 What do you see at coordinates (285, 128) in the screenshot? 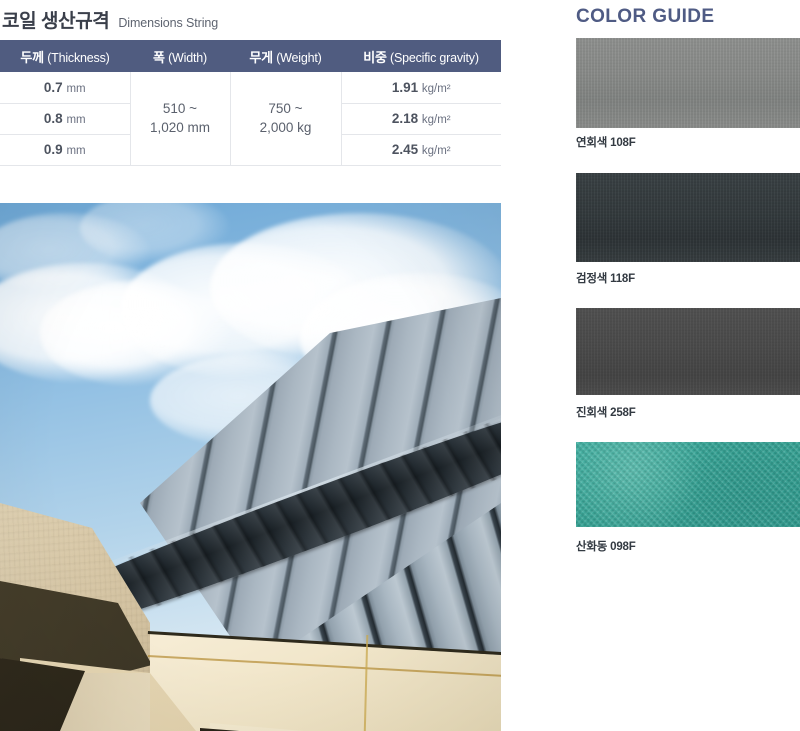
I see `weight-range-line2: 2,000 kg` at bounding box center [285, 128].